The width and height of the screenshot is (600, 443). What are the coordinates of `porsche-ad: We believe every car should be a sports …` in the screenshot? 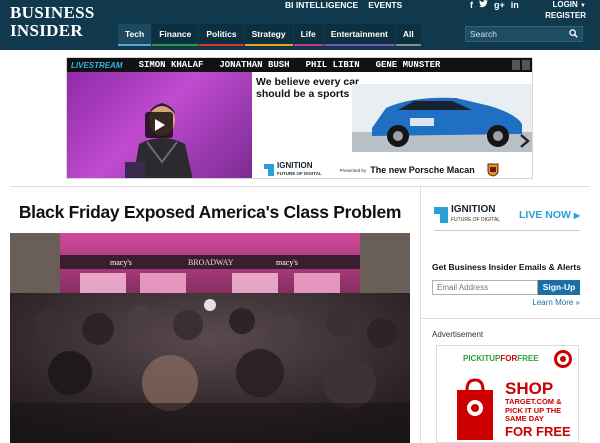 It's located at (392, 125).